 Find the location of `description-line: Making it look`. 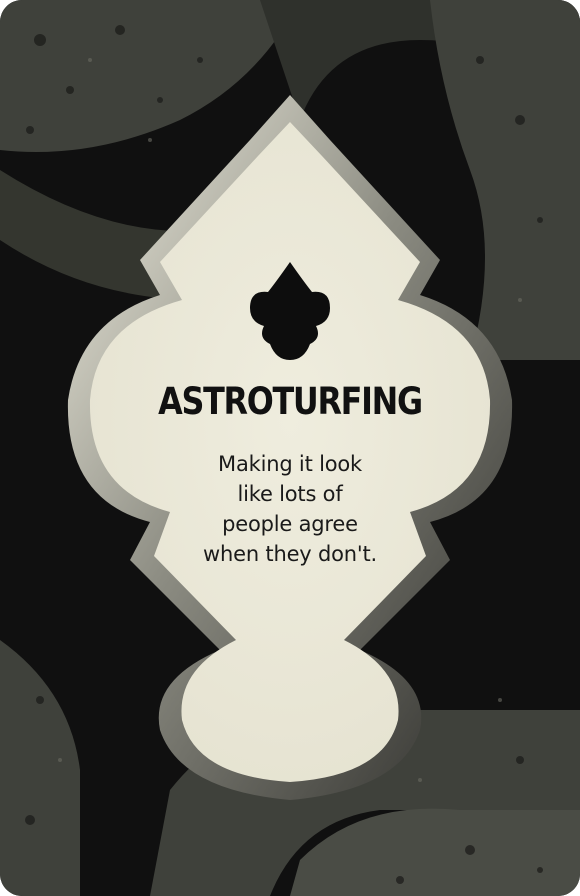

description-line: Making it look is located at coordinates (290, 464).